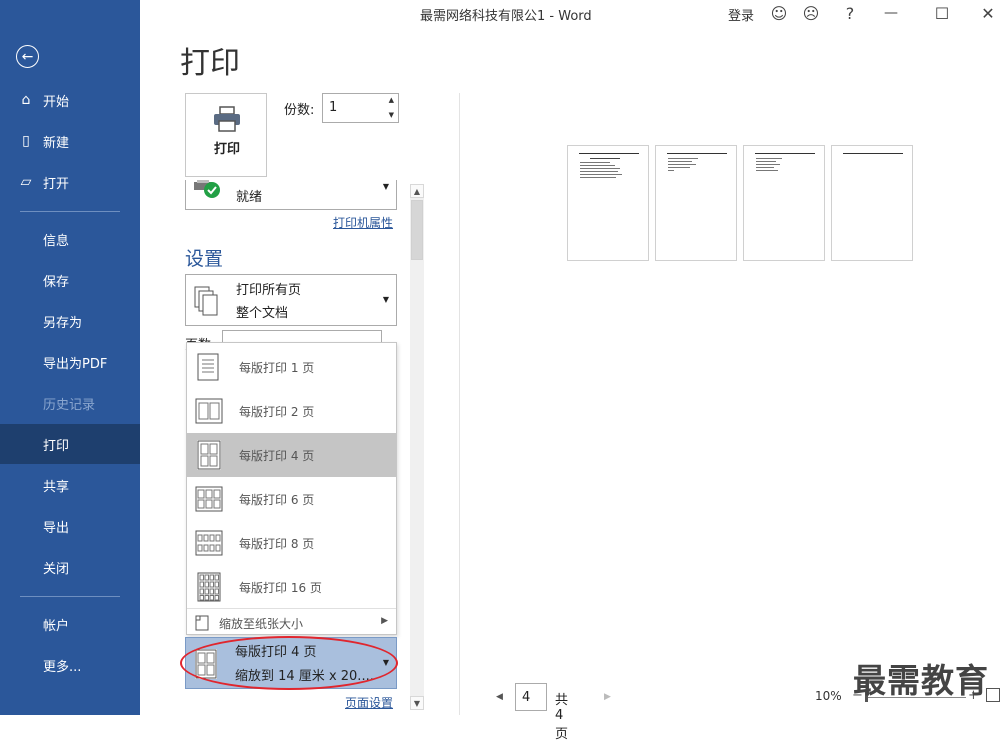  I want to click on nav-item-new: ▯ 新建, so click(70, 141).